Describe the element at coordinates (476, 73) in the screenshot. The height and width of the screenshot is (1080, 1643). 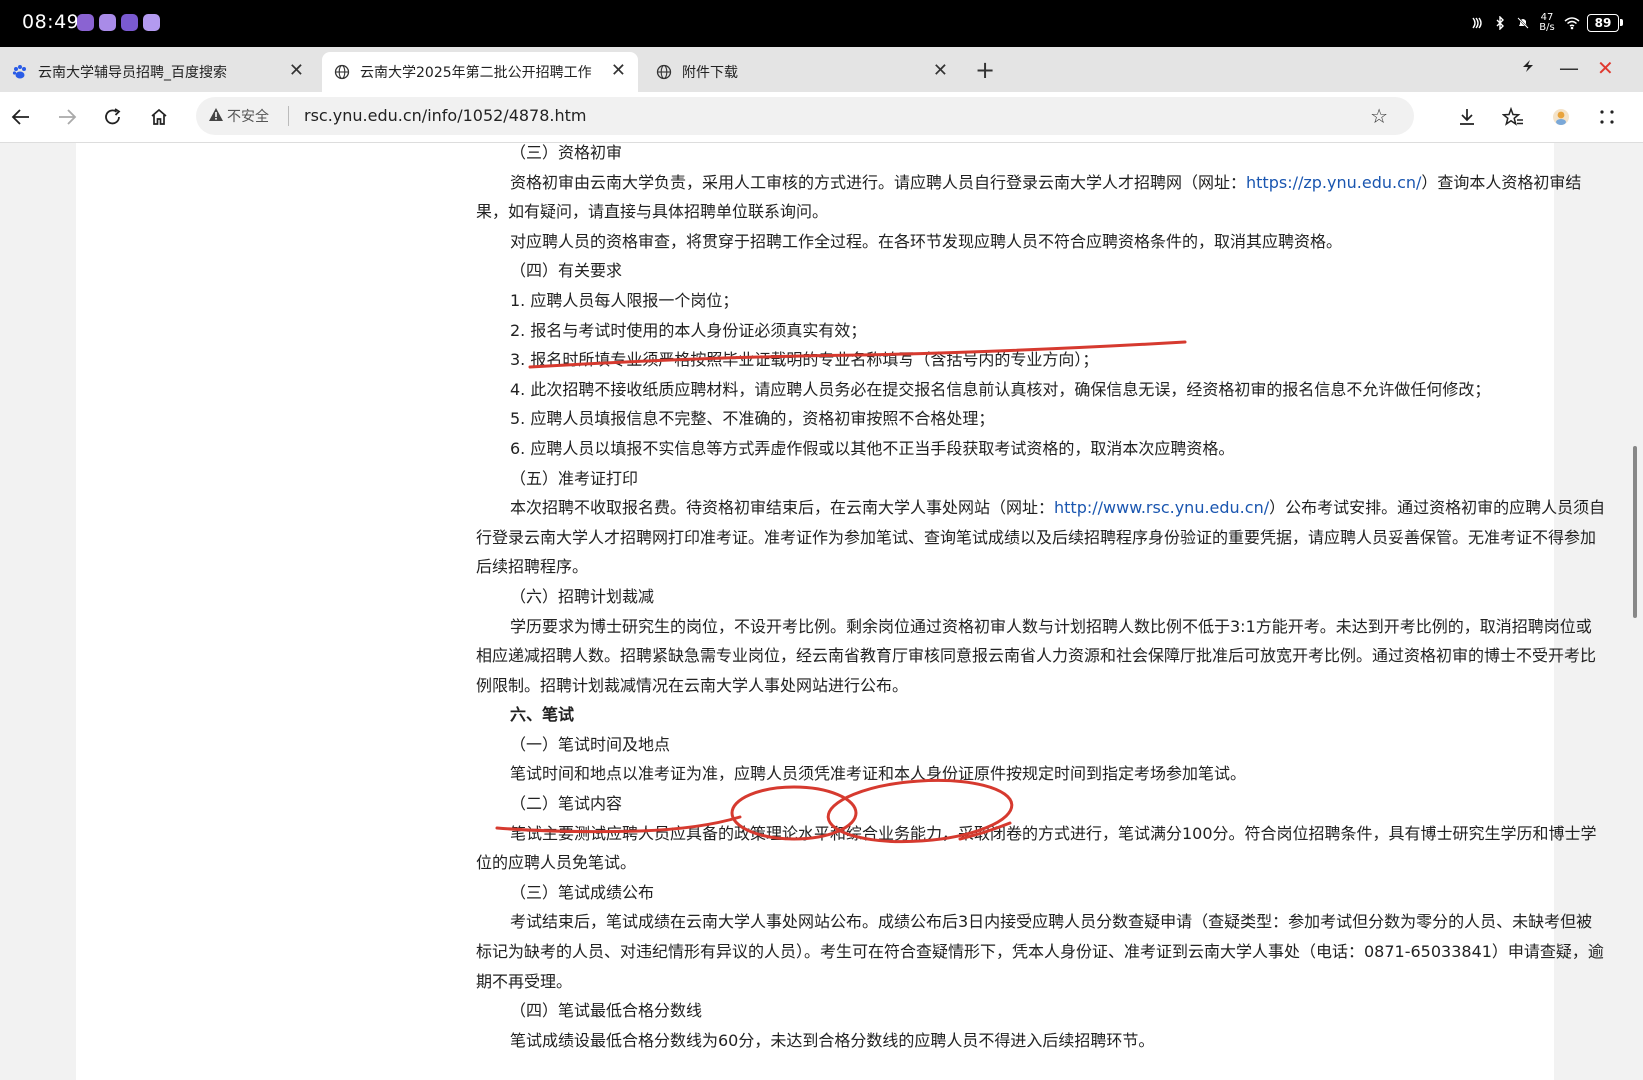
I see `tab-title: 云南大学2025年第二批公开招聘工作` at that location.